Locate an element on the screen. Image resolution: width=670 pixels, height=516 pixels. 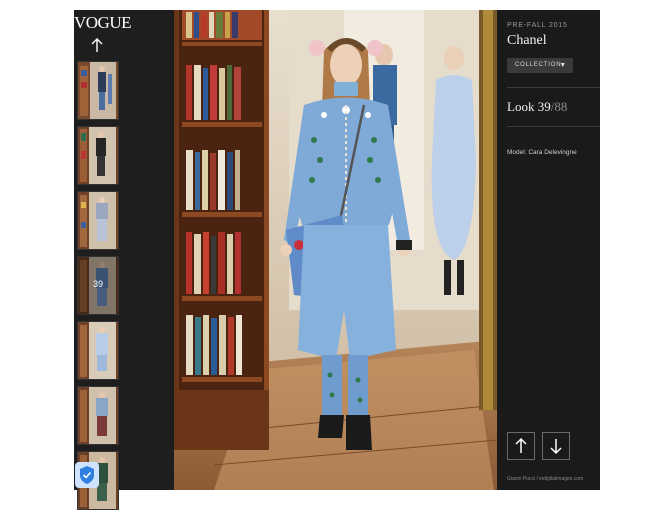
photo-credit: Gianni Pucci / indigitalimages.com is located at coordinates (545, 479).